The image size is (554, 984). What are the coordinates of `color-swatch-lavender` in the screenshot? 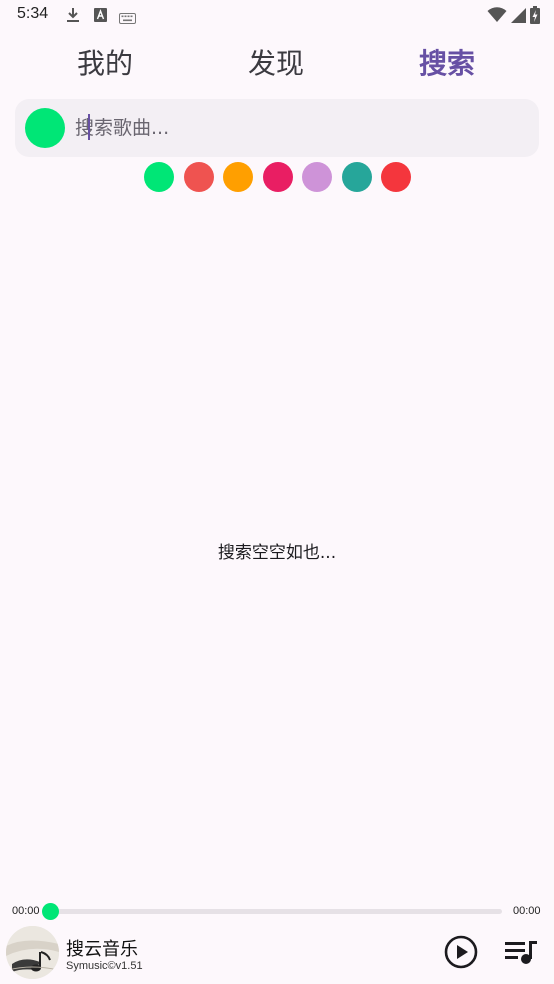 It's located at (317, 177).